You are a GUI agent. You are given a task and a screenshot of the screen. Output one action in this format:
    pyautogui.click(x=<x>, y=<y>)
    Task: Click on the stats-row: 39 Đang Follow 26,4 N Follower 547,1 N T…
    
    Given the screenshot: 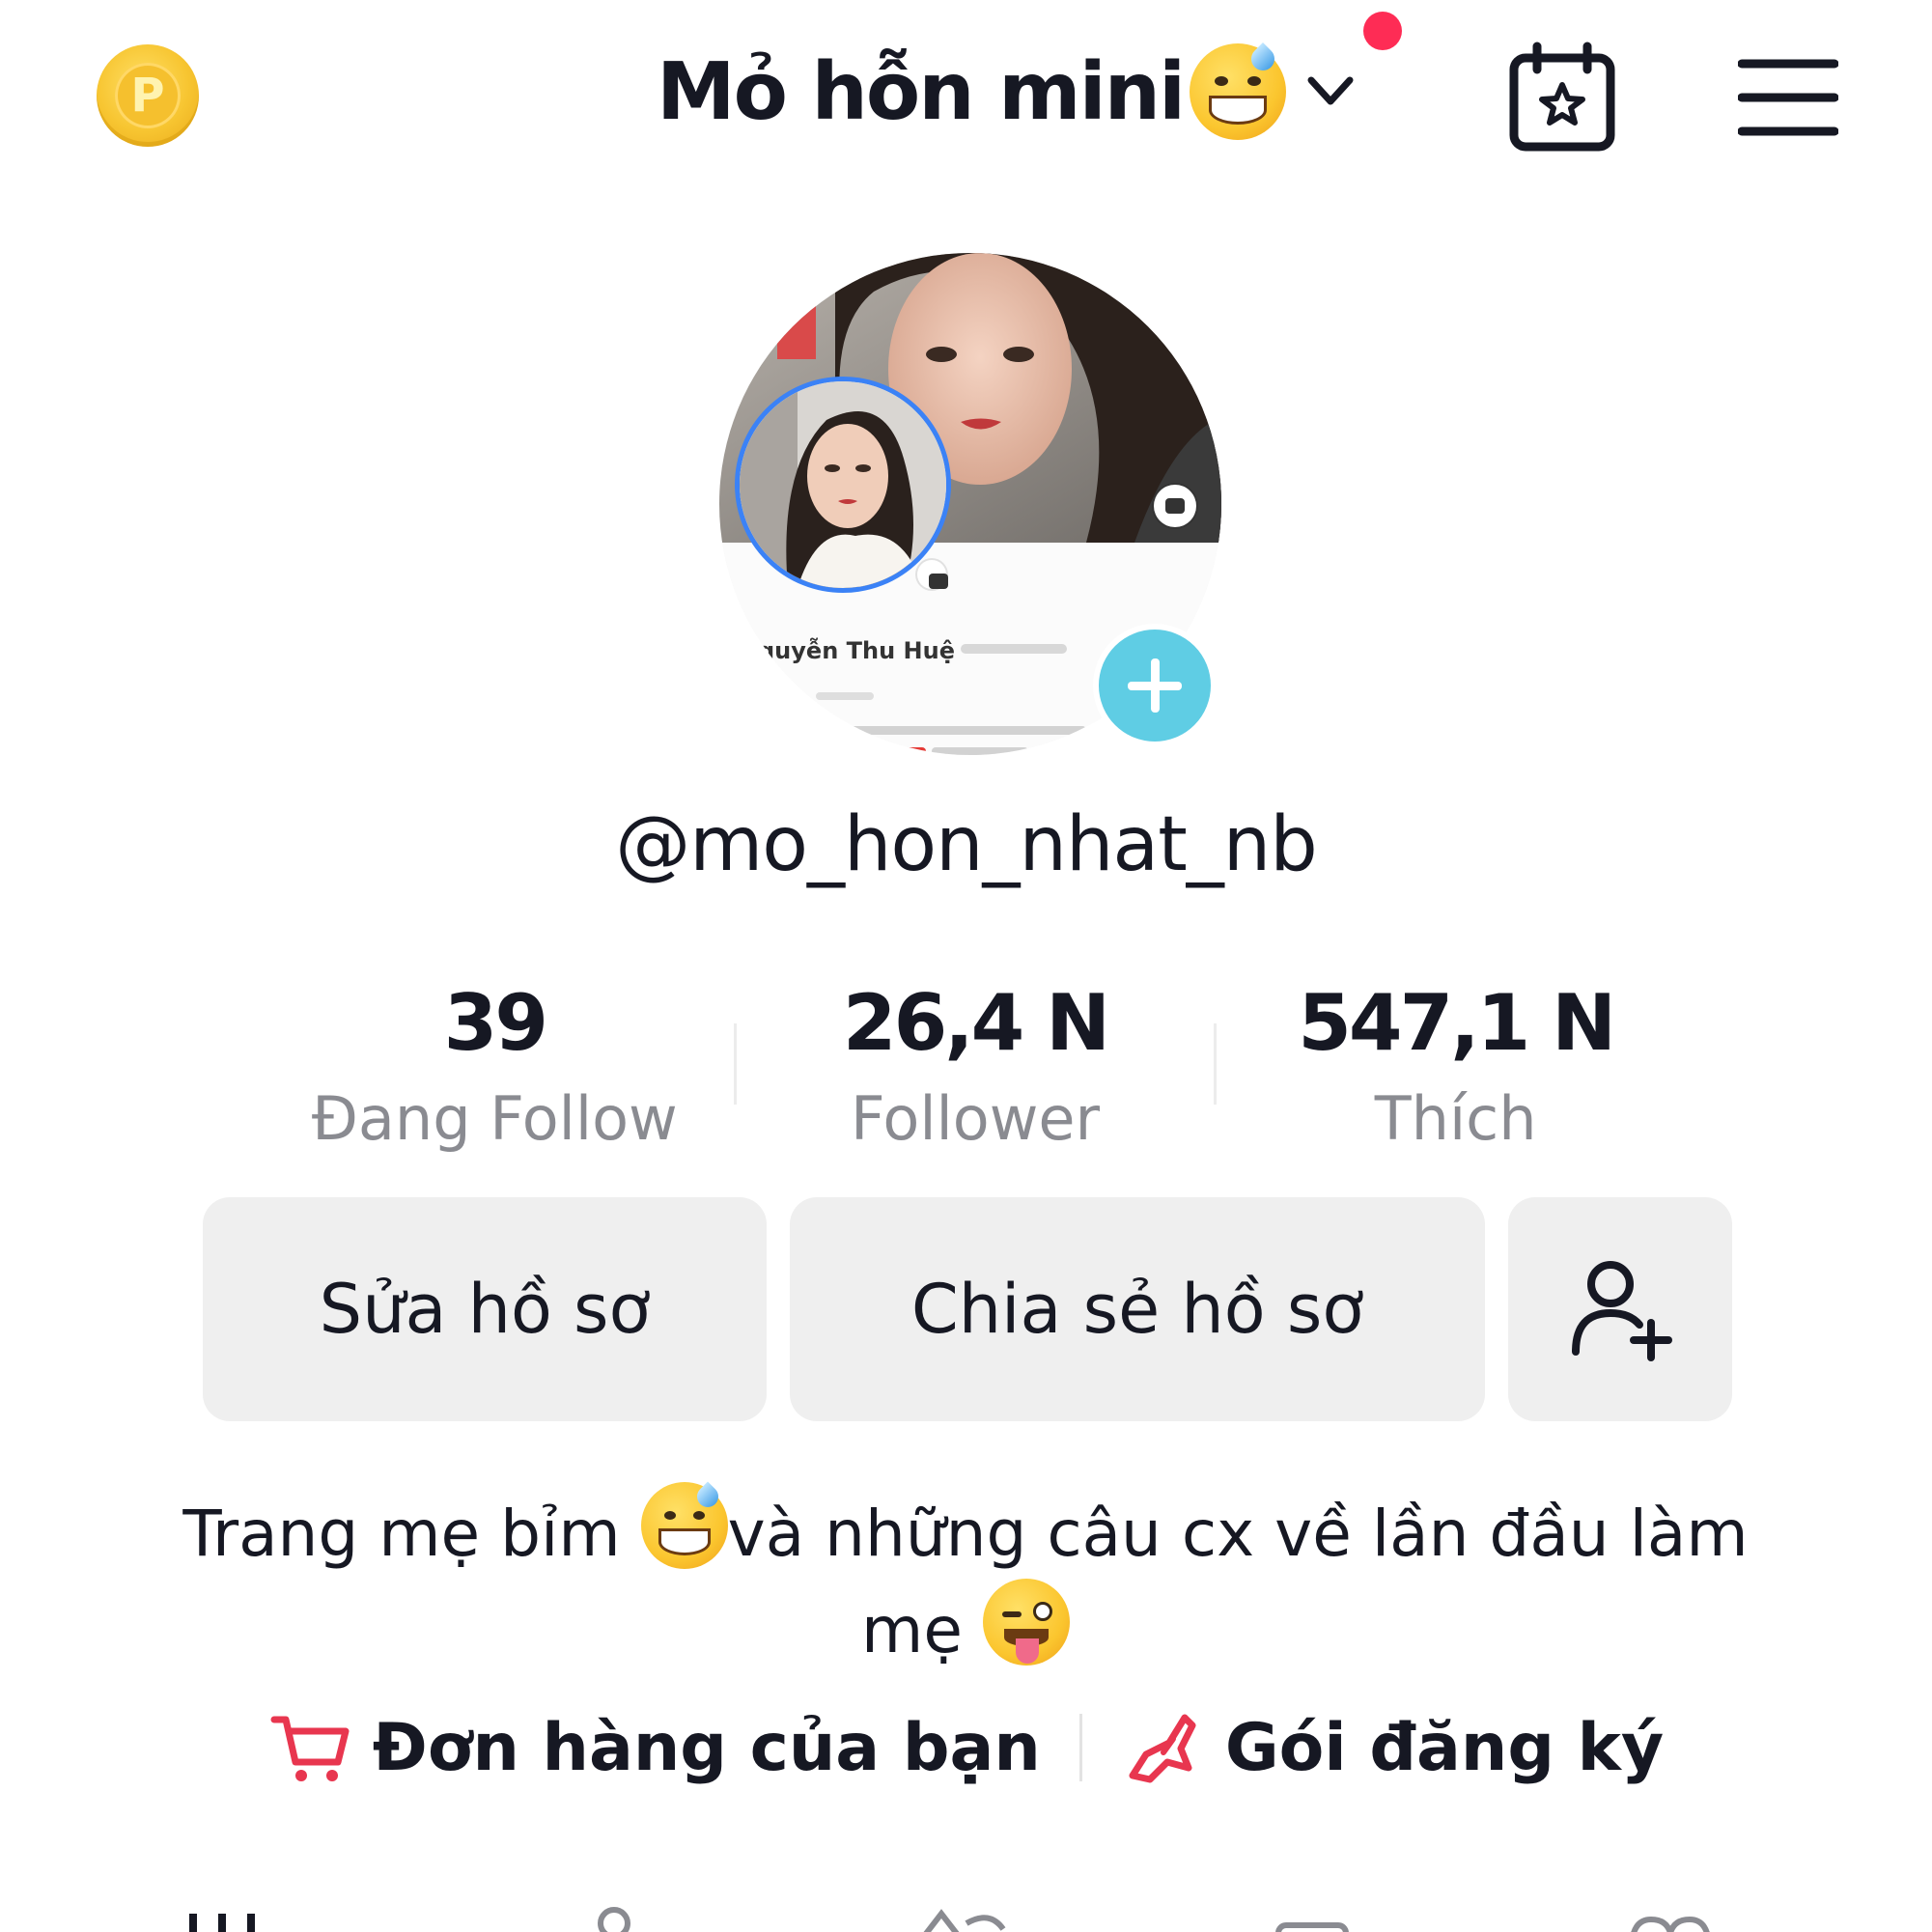 What is the action you would take?
    pyautogui.click(x=975, y=1072)
    